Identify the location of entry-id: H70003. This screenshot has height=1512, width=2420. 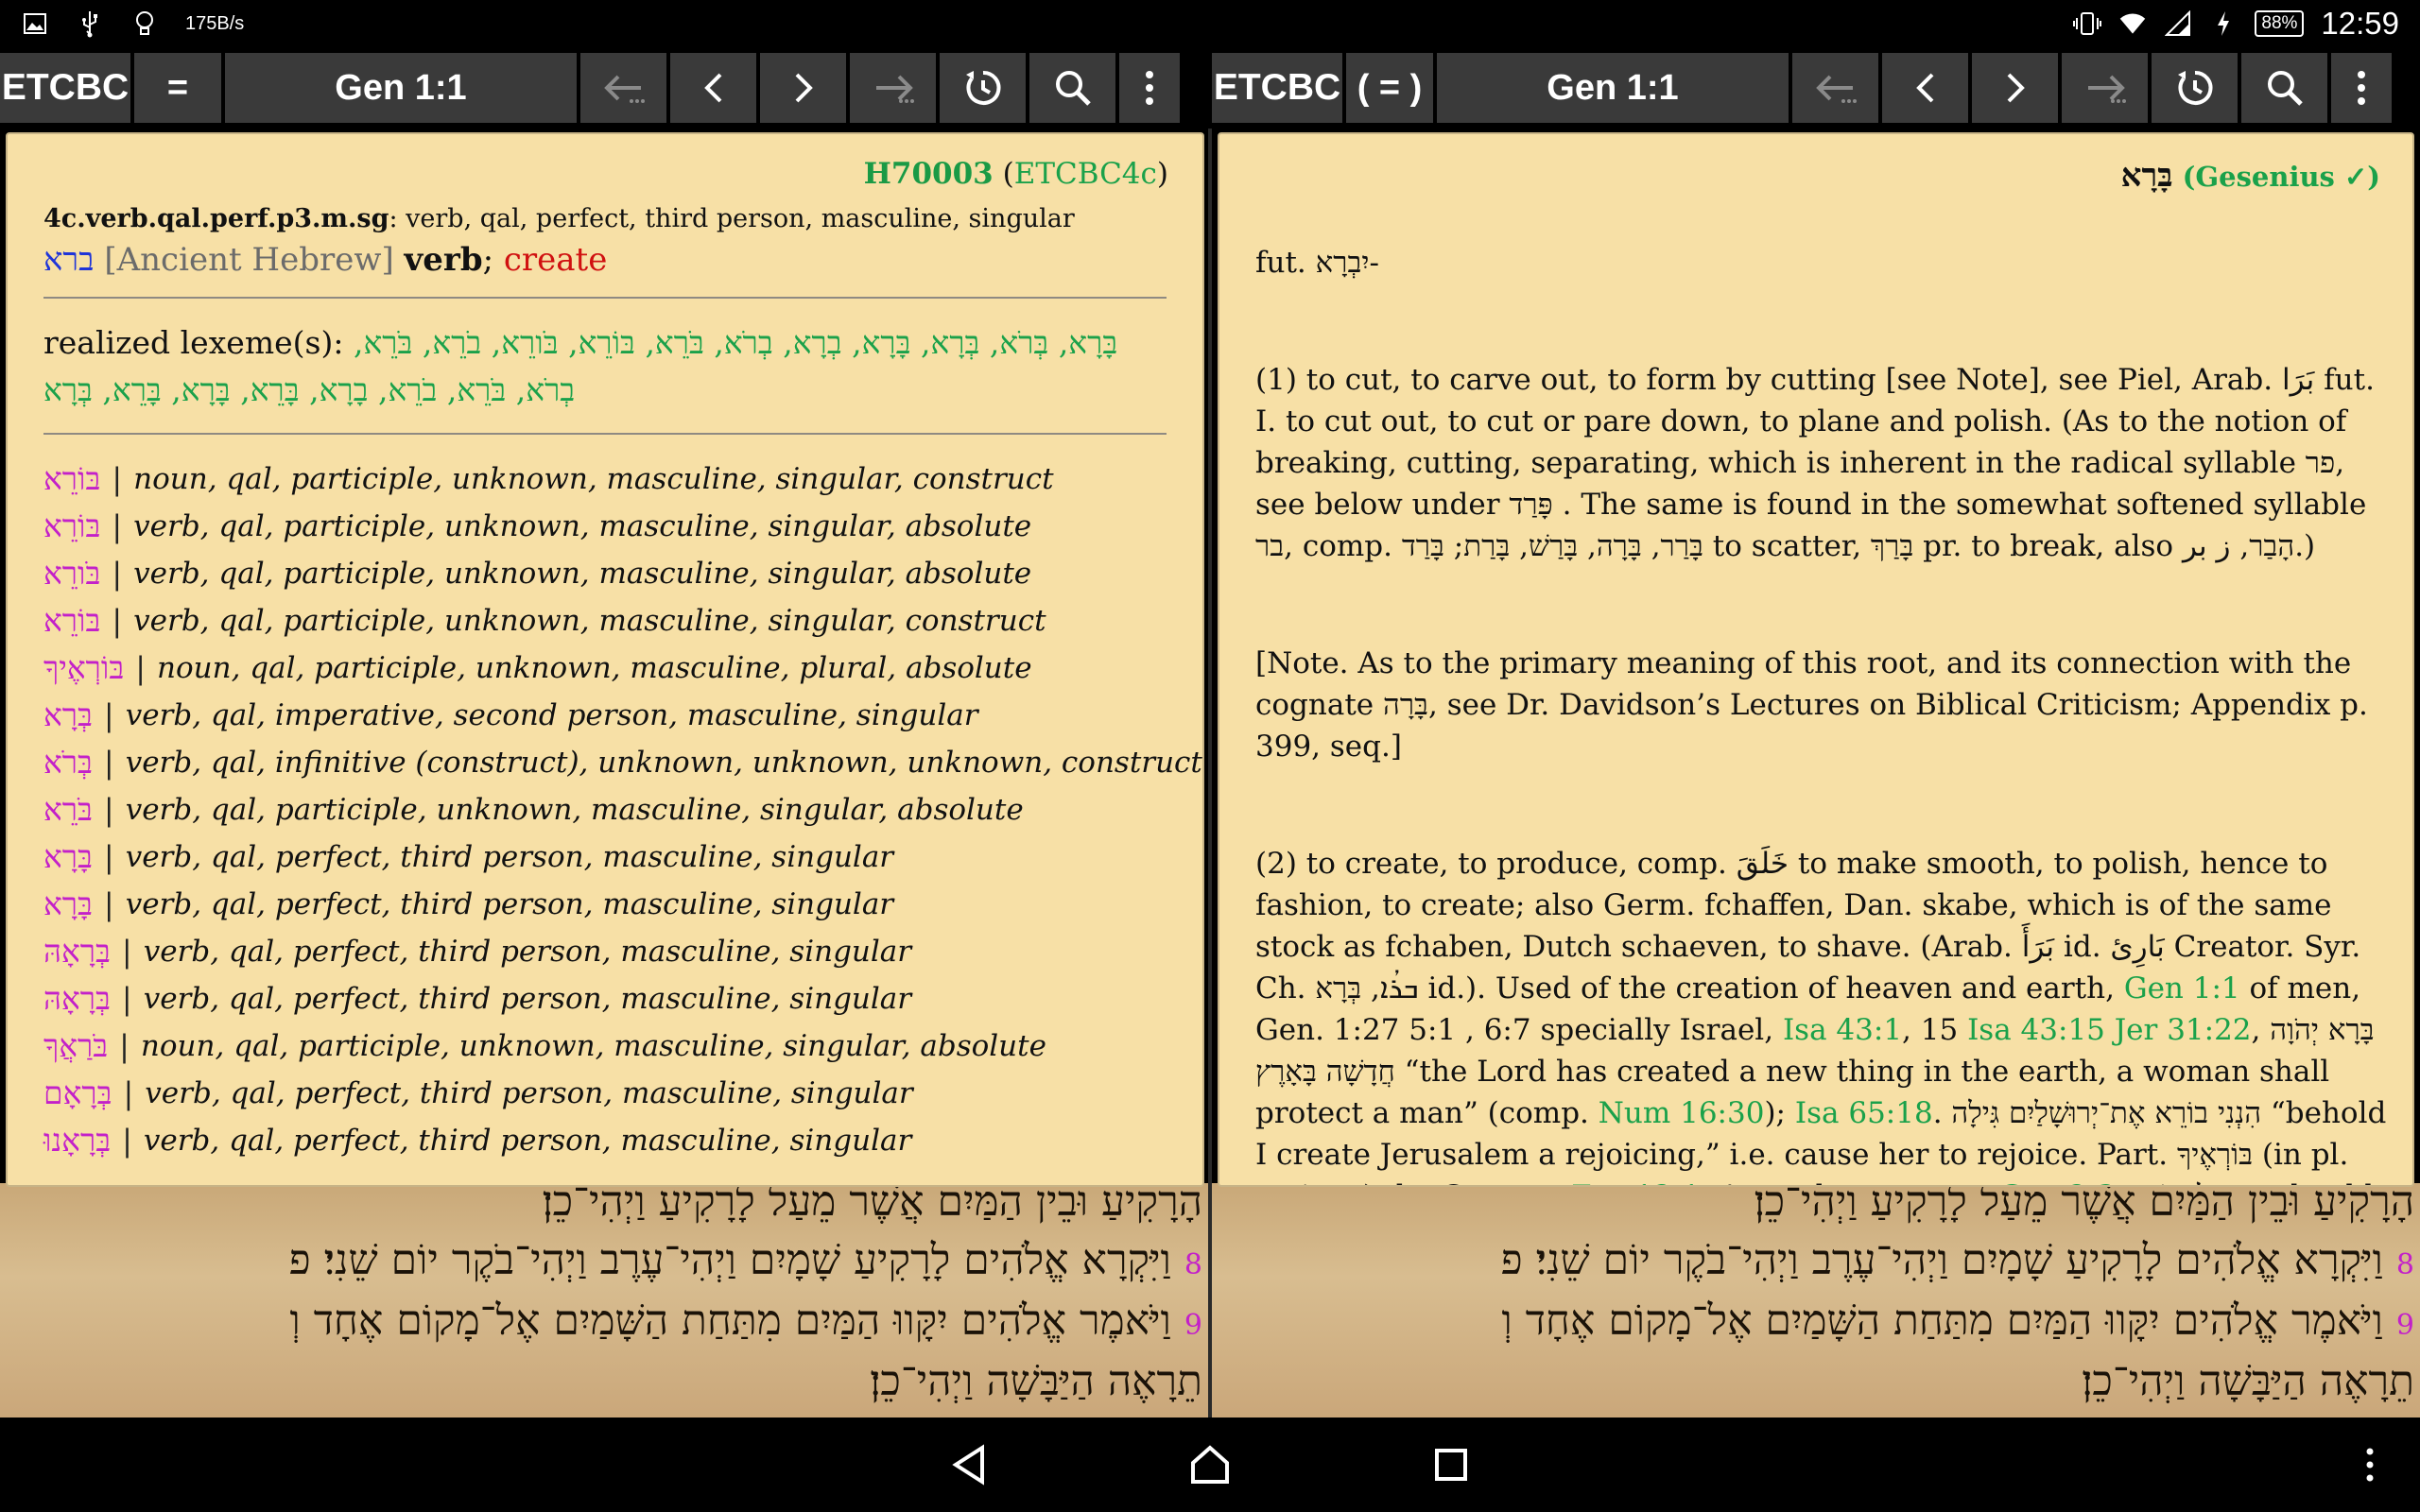
(929, 174).